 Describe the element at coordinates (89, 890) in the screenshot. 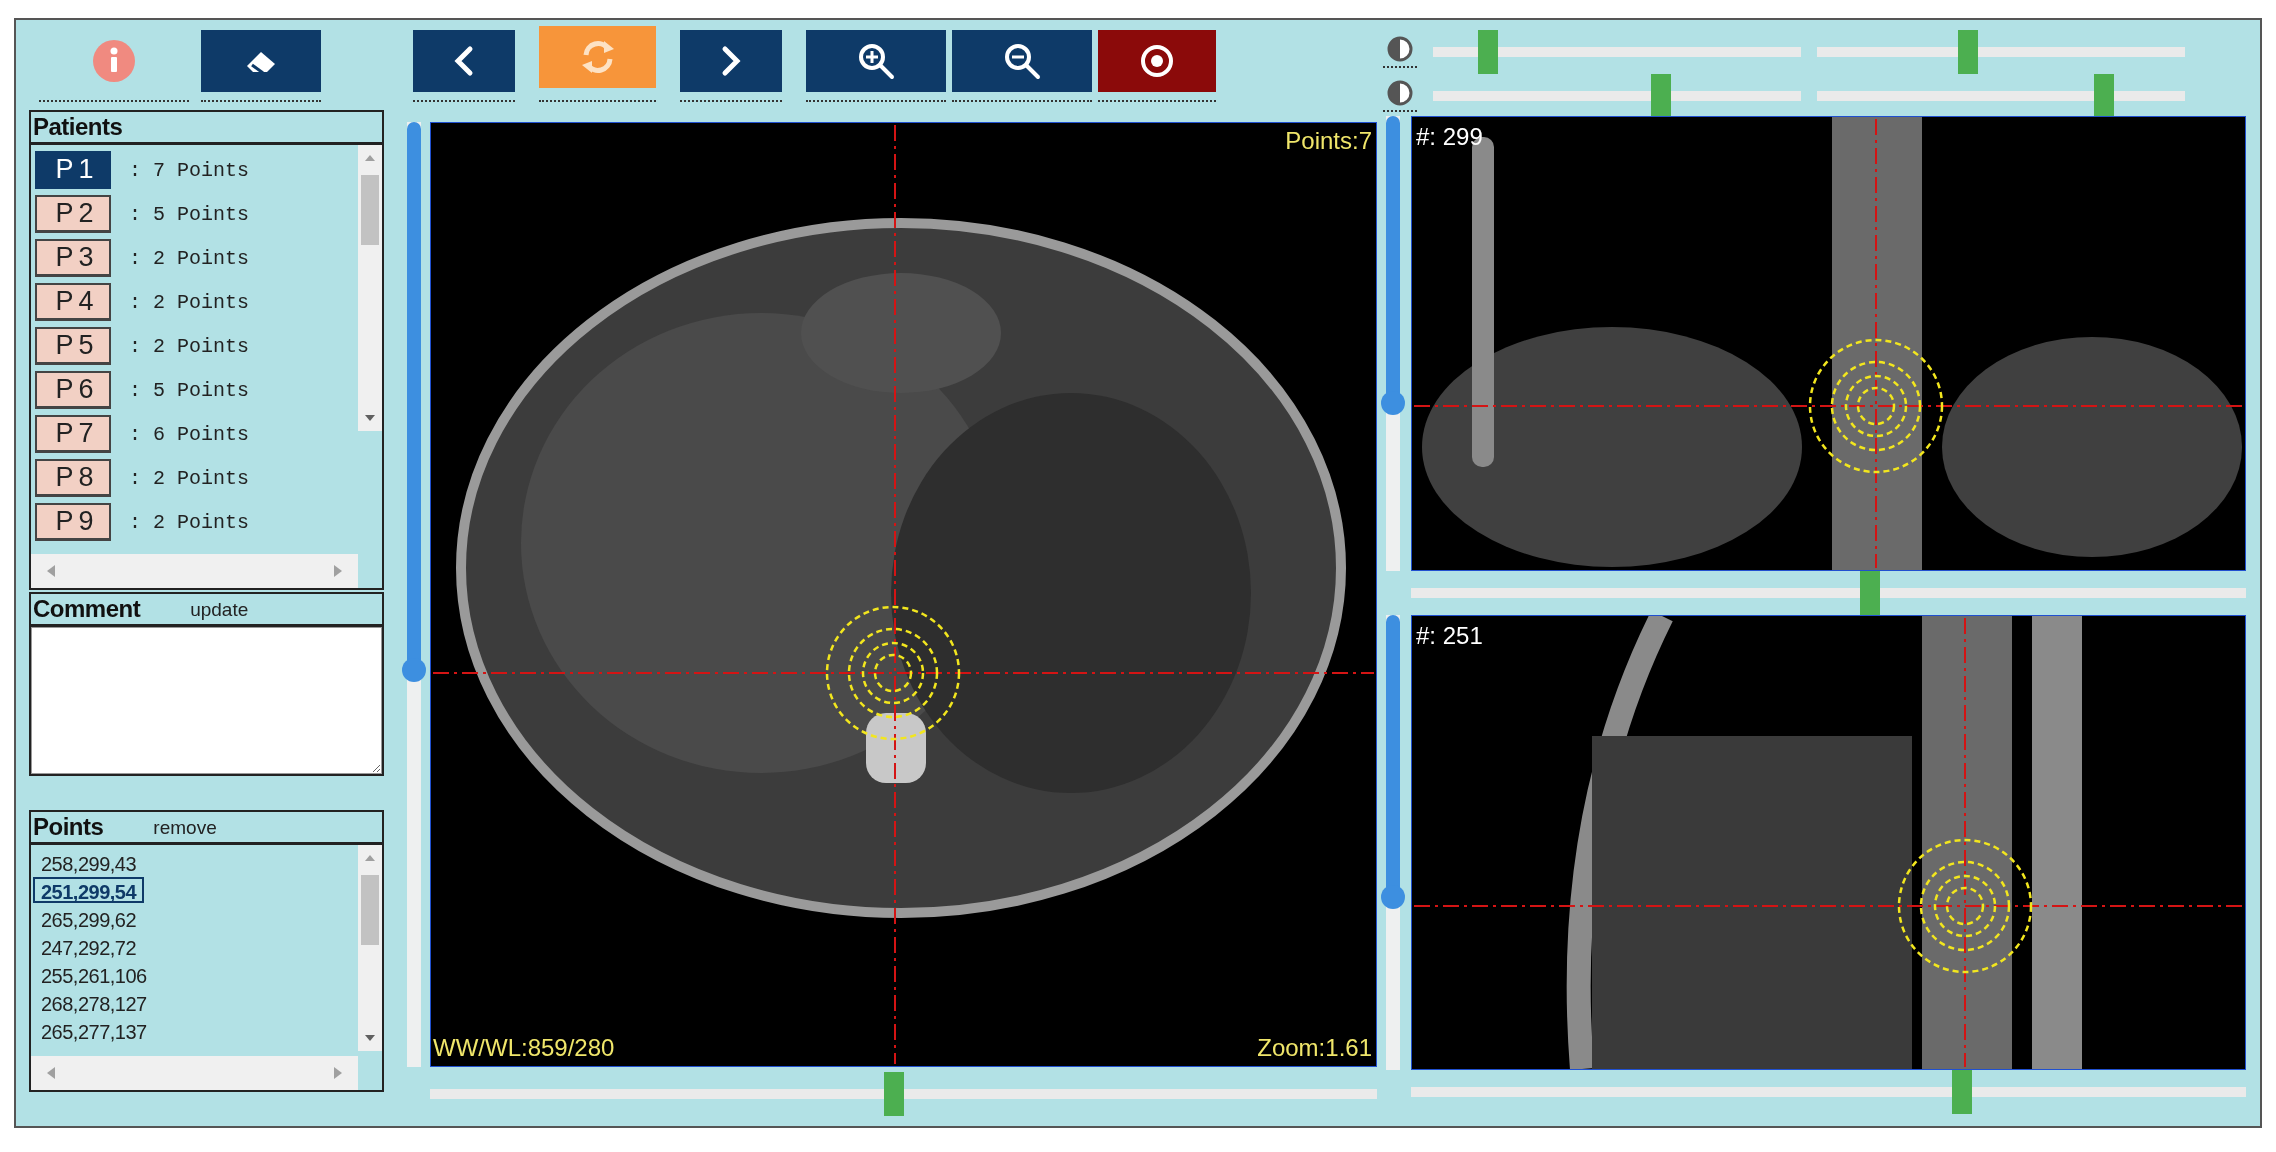

I see `point-item: 251,299,54` at that location.